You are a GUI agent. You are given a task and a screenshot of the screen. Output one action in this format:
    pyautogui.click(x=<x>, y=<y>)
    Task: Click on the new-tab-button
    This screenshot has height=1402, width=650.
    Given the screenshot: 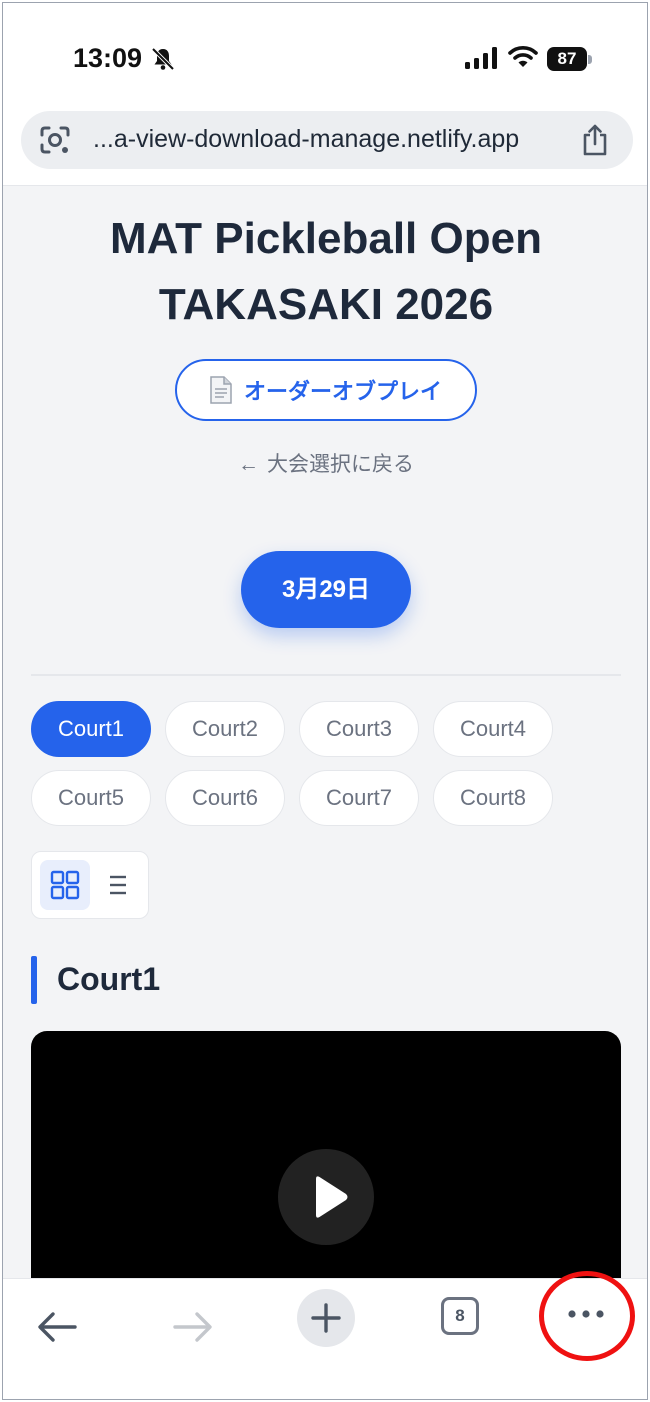 What is the action you would take?
    pyautogui.click(x=326, y=1318)
    